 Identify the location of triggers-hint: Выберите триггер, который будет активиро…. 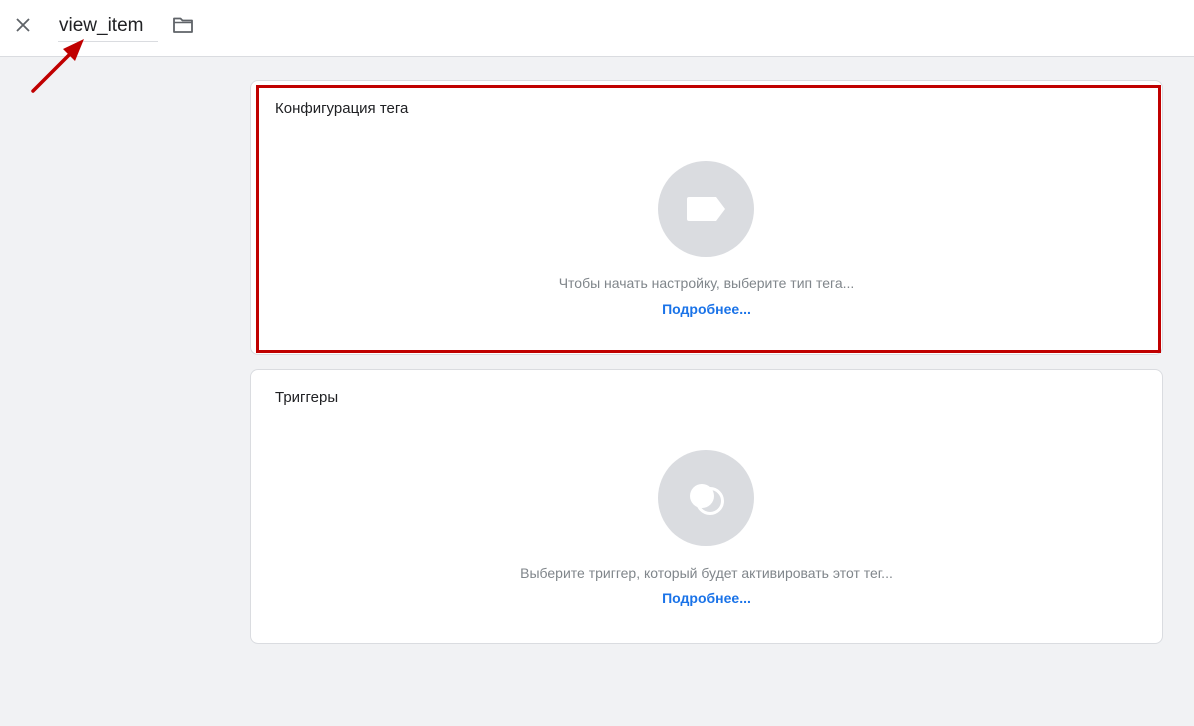
(706, 573).